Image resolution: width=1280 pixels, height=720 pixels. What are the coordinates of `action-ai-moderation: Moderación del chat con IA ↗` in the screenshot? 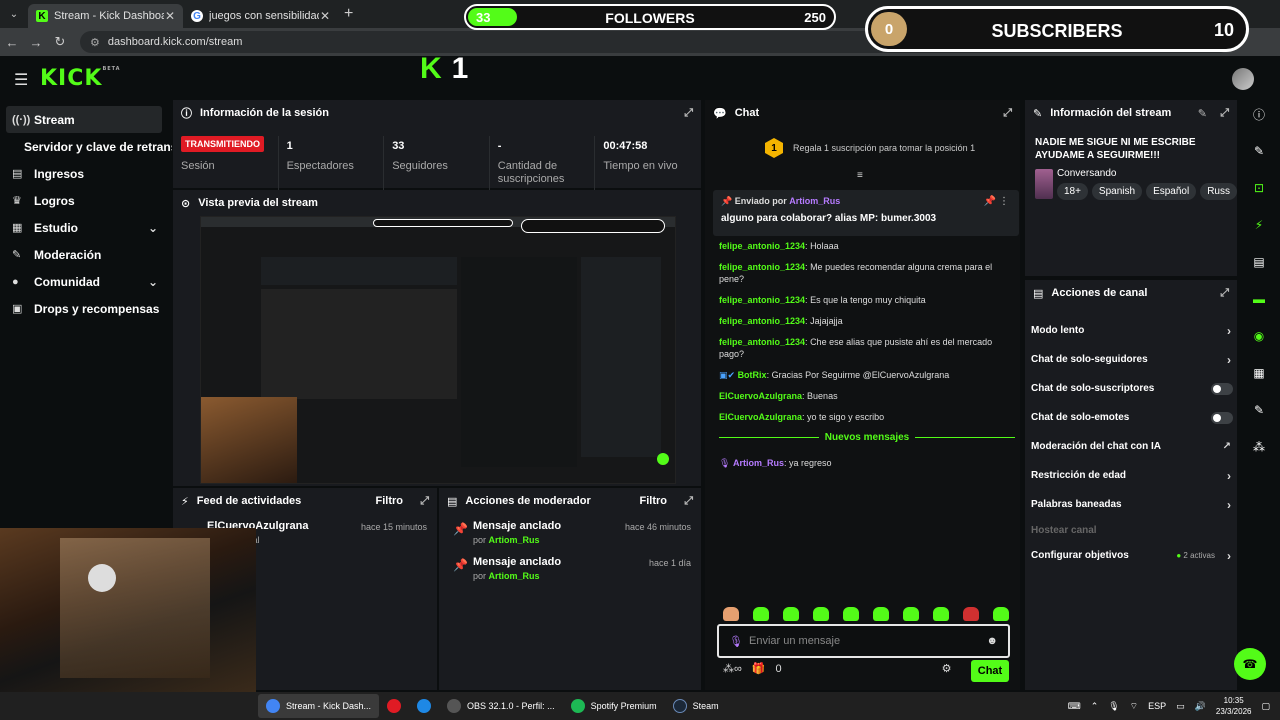 It's located at (1131, 446).